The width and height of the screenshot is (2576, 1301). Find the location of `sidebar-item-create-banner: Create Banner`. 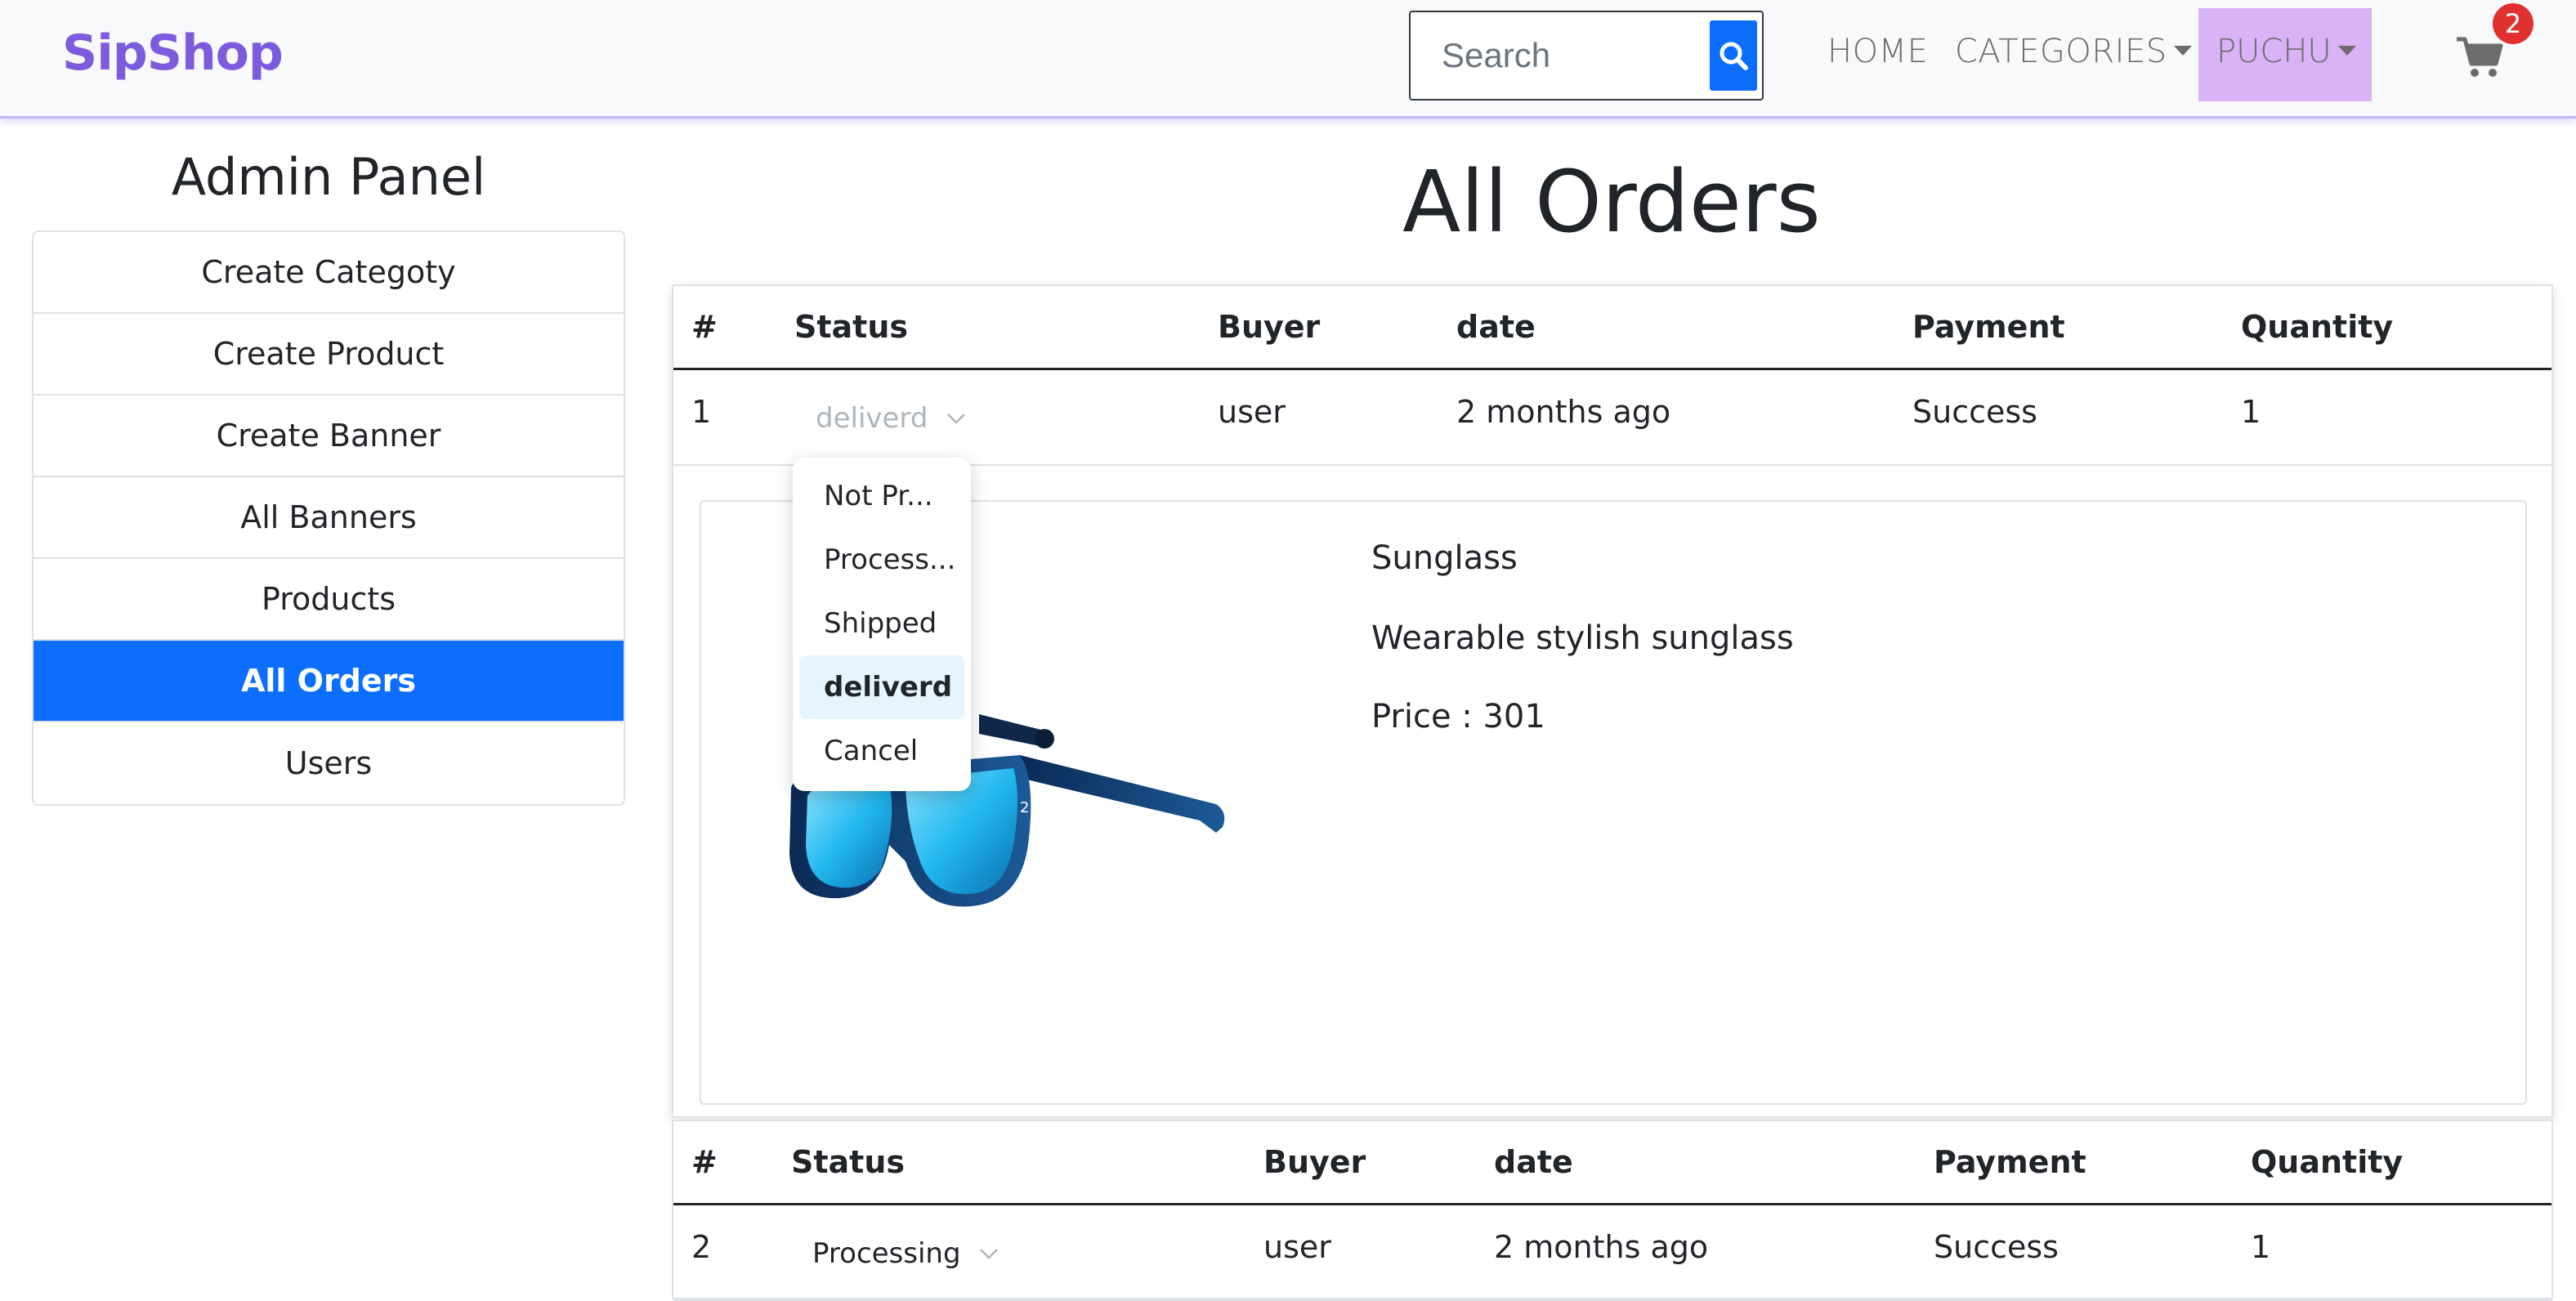

sidebar-item-create-banner: Create Banner is located at coordinates (329, 436).